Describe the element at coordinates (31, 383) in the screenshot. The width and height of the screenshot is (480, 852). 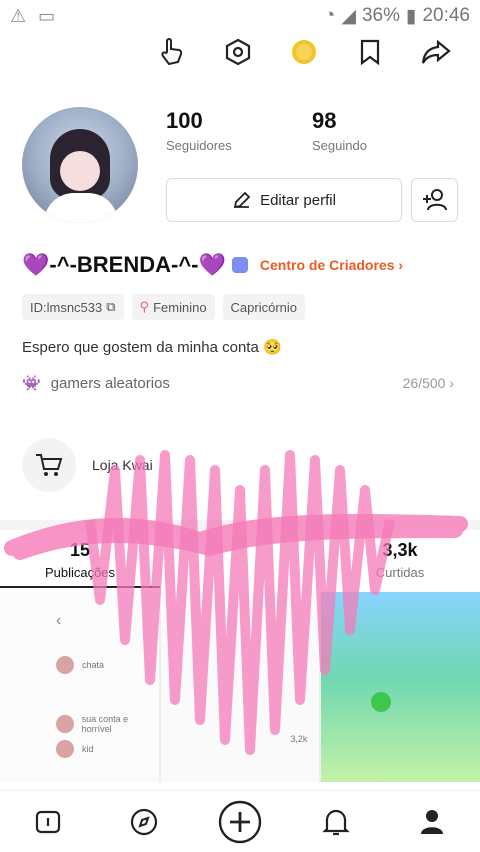
I see `group-icon: 👾` at that location.